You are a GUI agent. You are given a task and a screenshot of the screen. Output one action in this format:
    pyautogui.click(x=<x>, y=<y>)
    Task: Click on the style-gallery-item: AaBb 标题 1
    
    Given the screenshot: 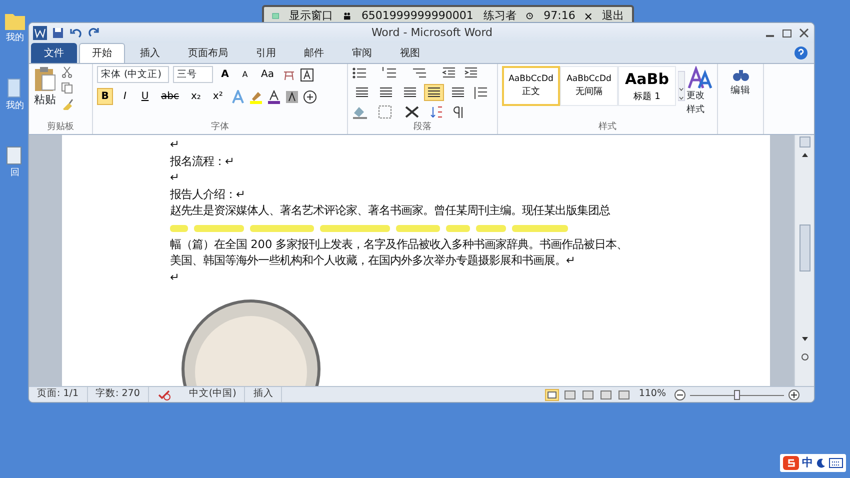 What is the action you would take?
    pyautogui.click(x=647, y=86)
    